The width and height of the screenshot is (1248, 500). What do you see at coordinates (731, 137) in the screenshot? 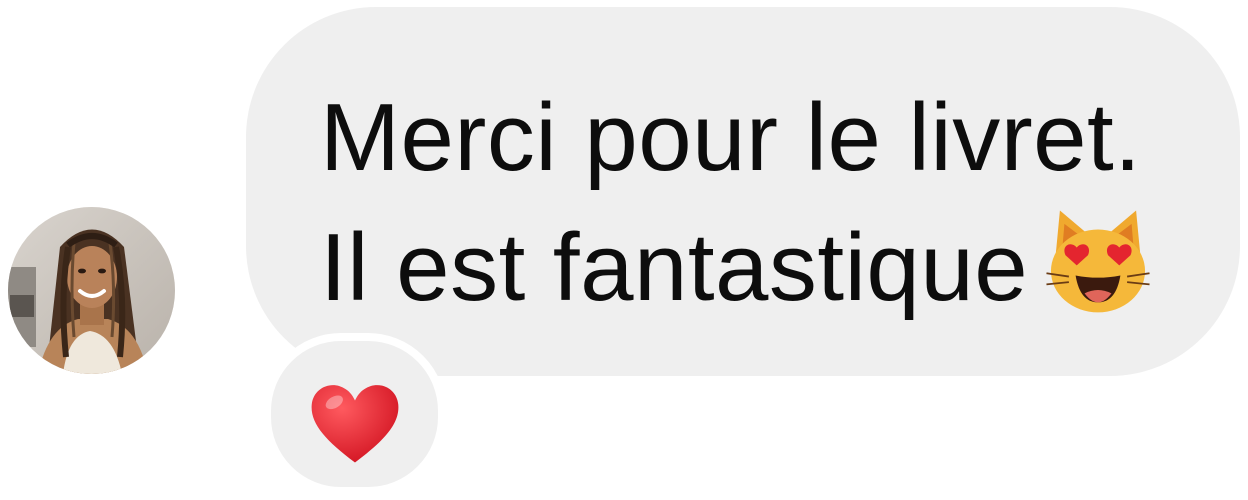
I see `message-line-1: Merci pour le livret.` at bounding box center [731, 137].